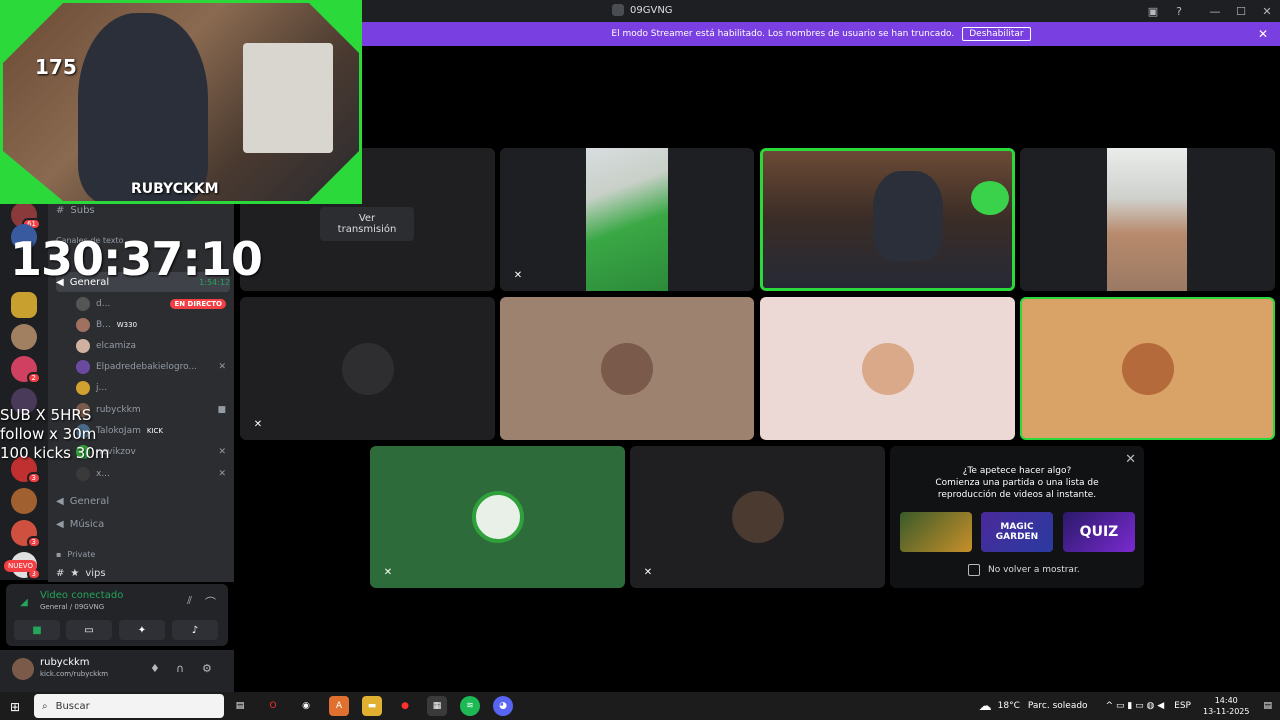 Image resolution: width=1280 pixels, height=720 pixels. What do you see at coordinates (143, 501) in the screenshot?
I see `voice-channel-general-2: ◀ General` at bounding box center [143, 501].